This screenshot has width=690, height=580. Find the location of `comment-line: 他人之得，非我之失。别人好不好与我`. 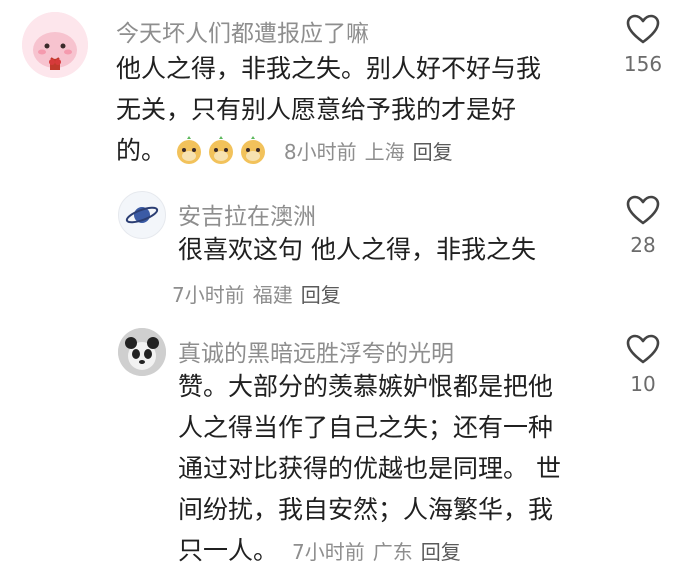

comment-line: 他人之得，非我之失。别人好不好与我 is located at coordinates (329, 68).